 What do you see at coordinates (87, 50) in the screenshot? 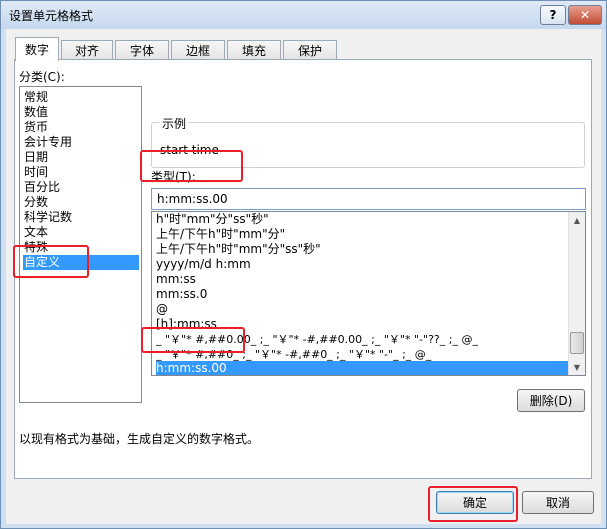
I see `tab-alignment: 对齐` at bounding box center [87, 50].